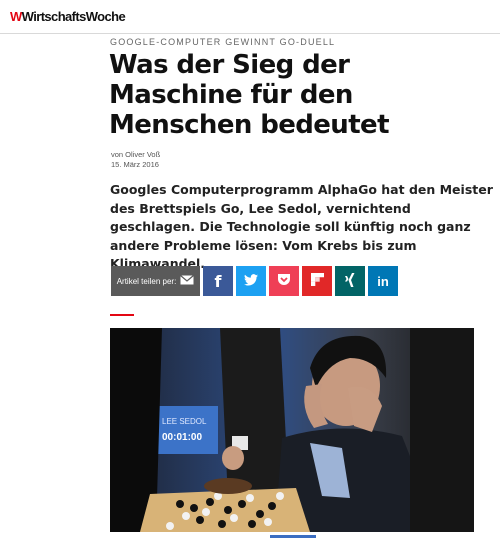 This screenshot has width=500, height=538. I want to click on logo-mark: W, so click(16, 16).